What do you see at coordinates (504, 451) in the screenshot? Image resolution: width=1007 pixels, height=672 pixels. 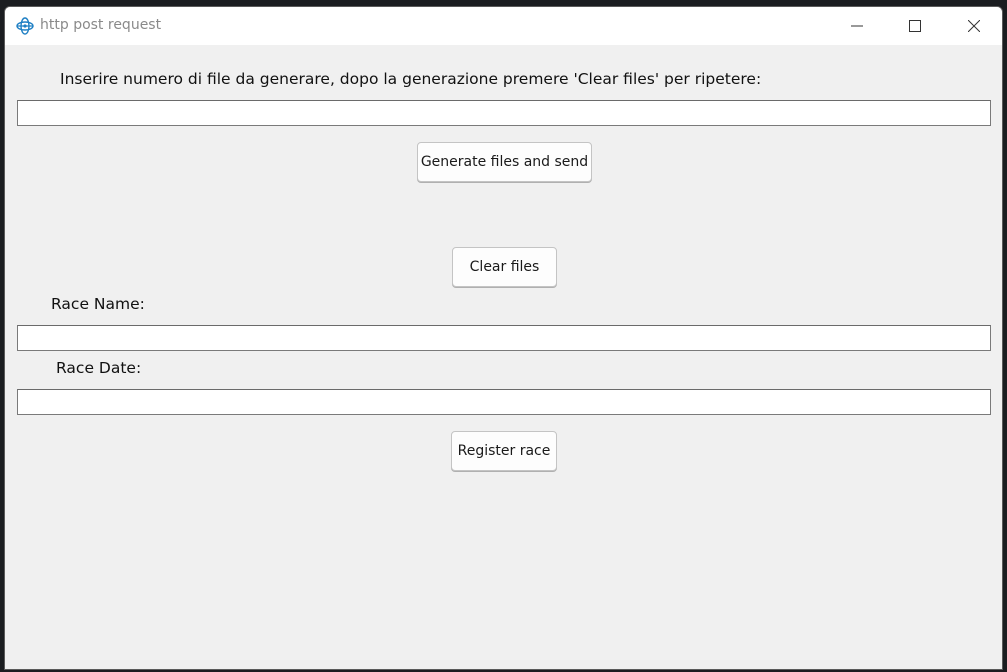 I see `register-race-button: Register race` at bounding box center [504, 451].